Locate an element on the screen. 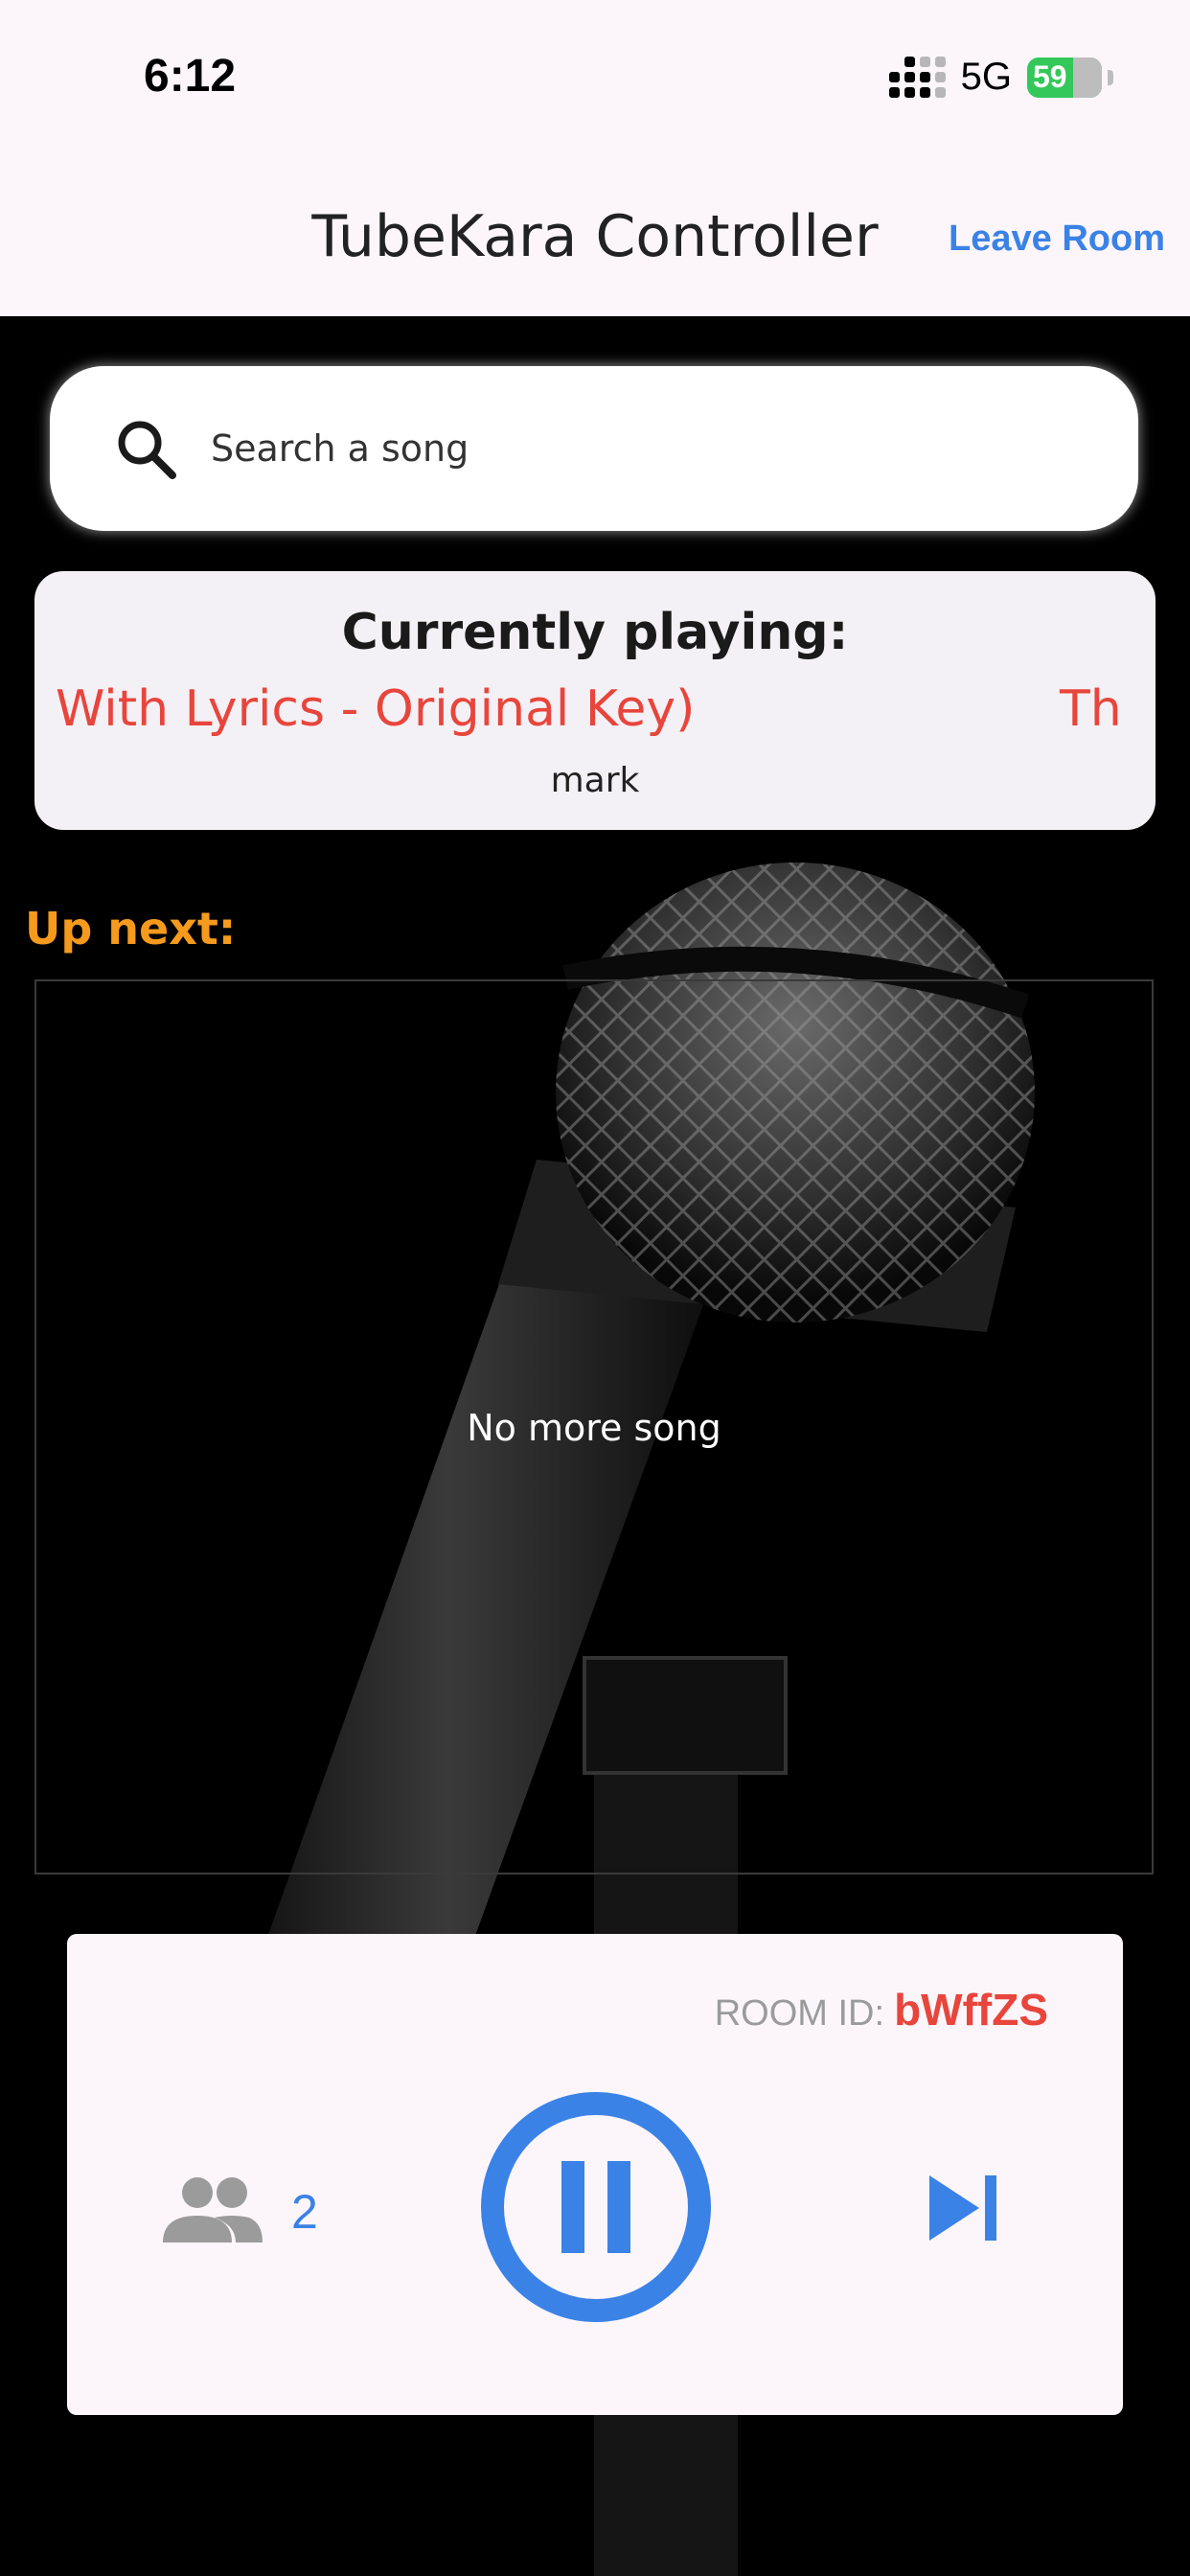 The height and width of the screenshot is (2576, 1190). pause-button is located at coordinates (596, 2207).